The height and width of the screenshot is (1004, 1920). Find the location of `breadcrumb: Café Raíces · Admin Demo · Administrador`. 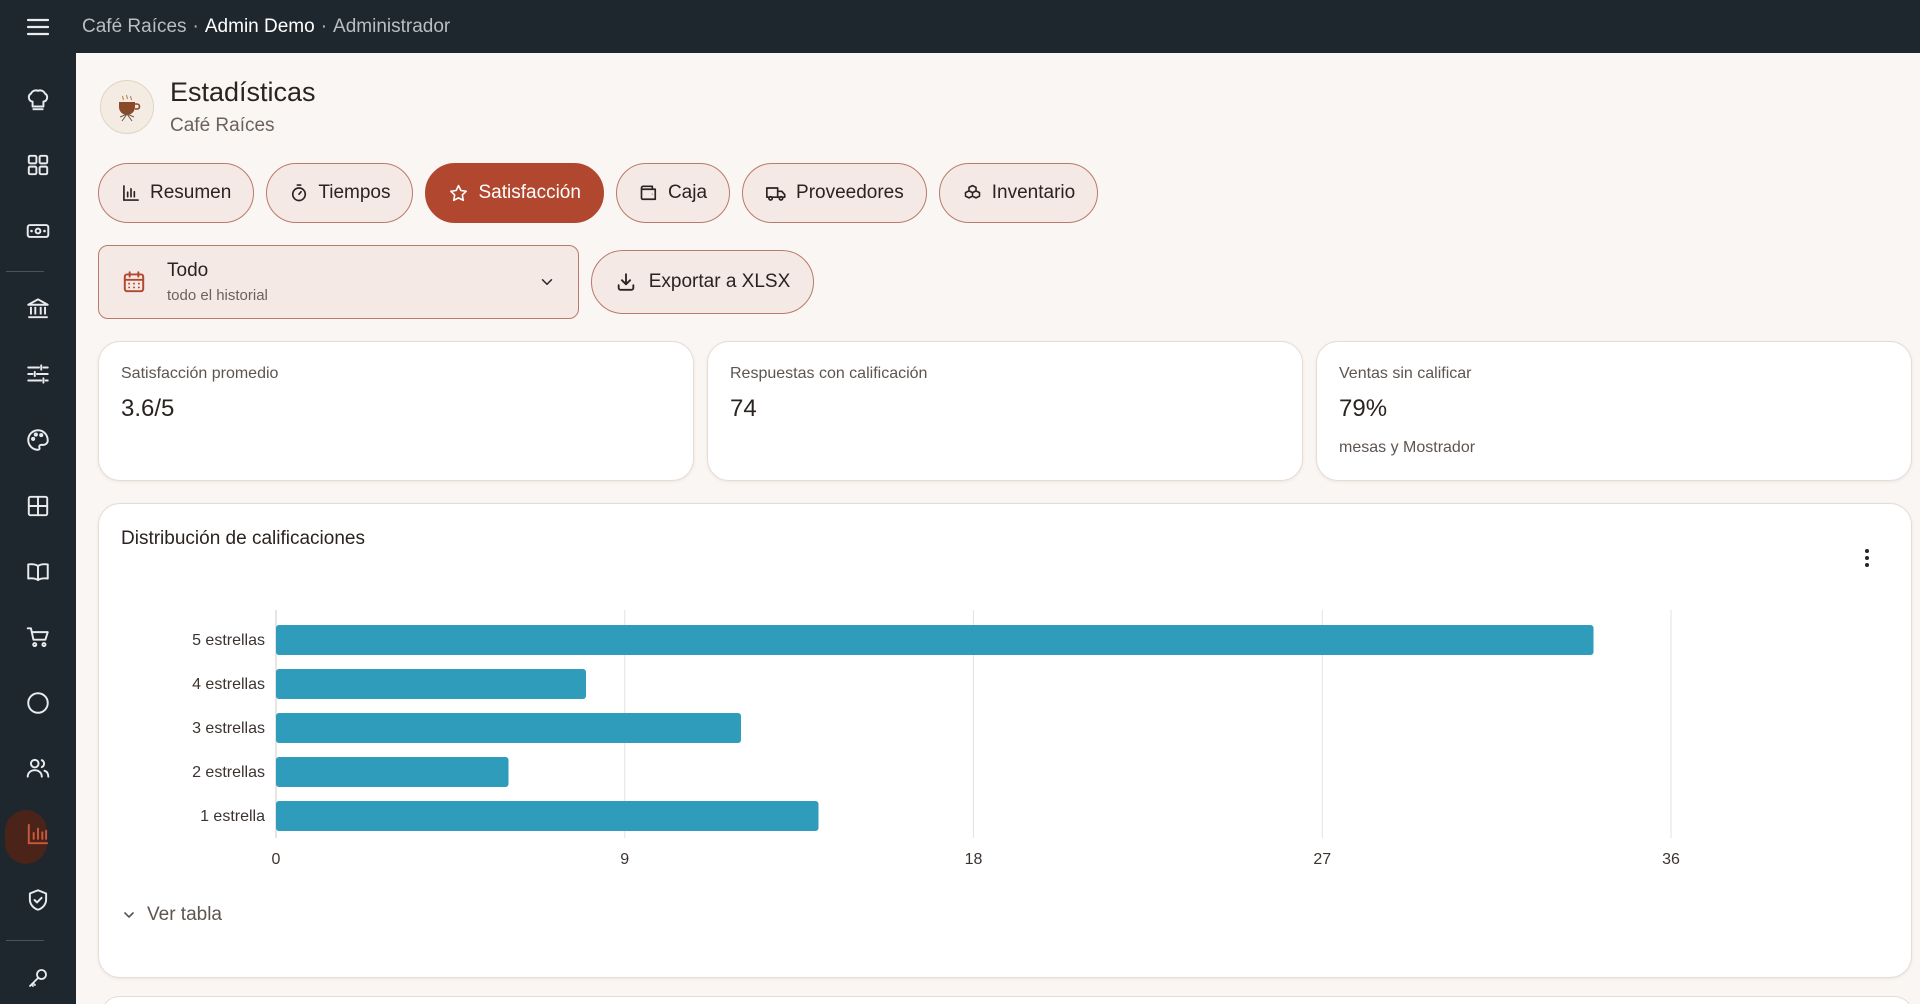

breadcrumb: Café Raíces · Admin Demo · Administrador is located at coordinates (263, 27).